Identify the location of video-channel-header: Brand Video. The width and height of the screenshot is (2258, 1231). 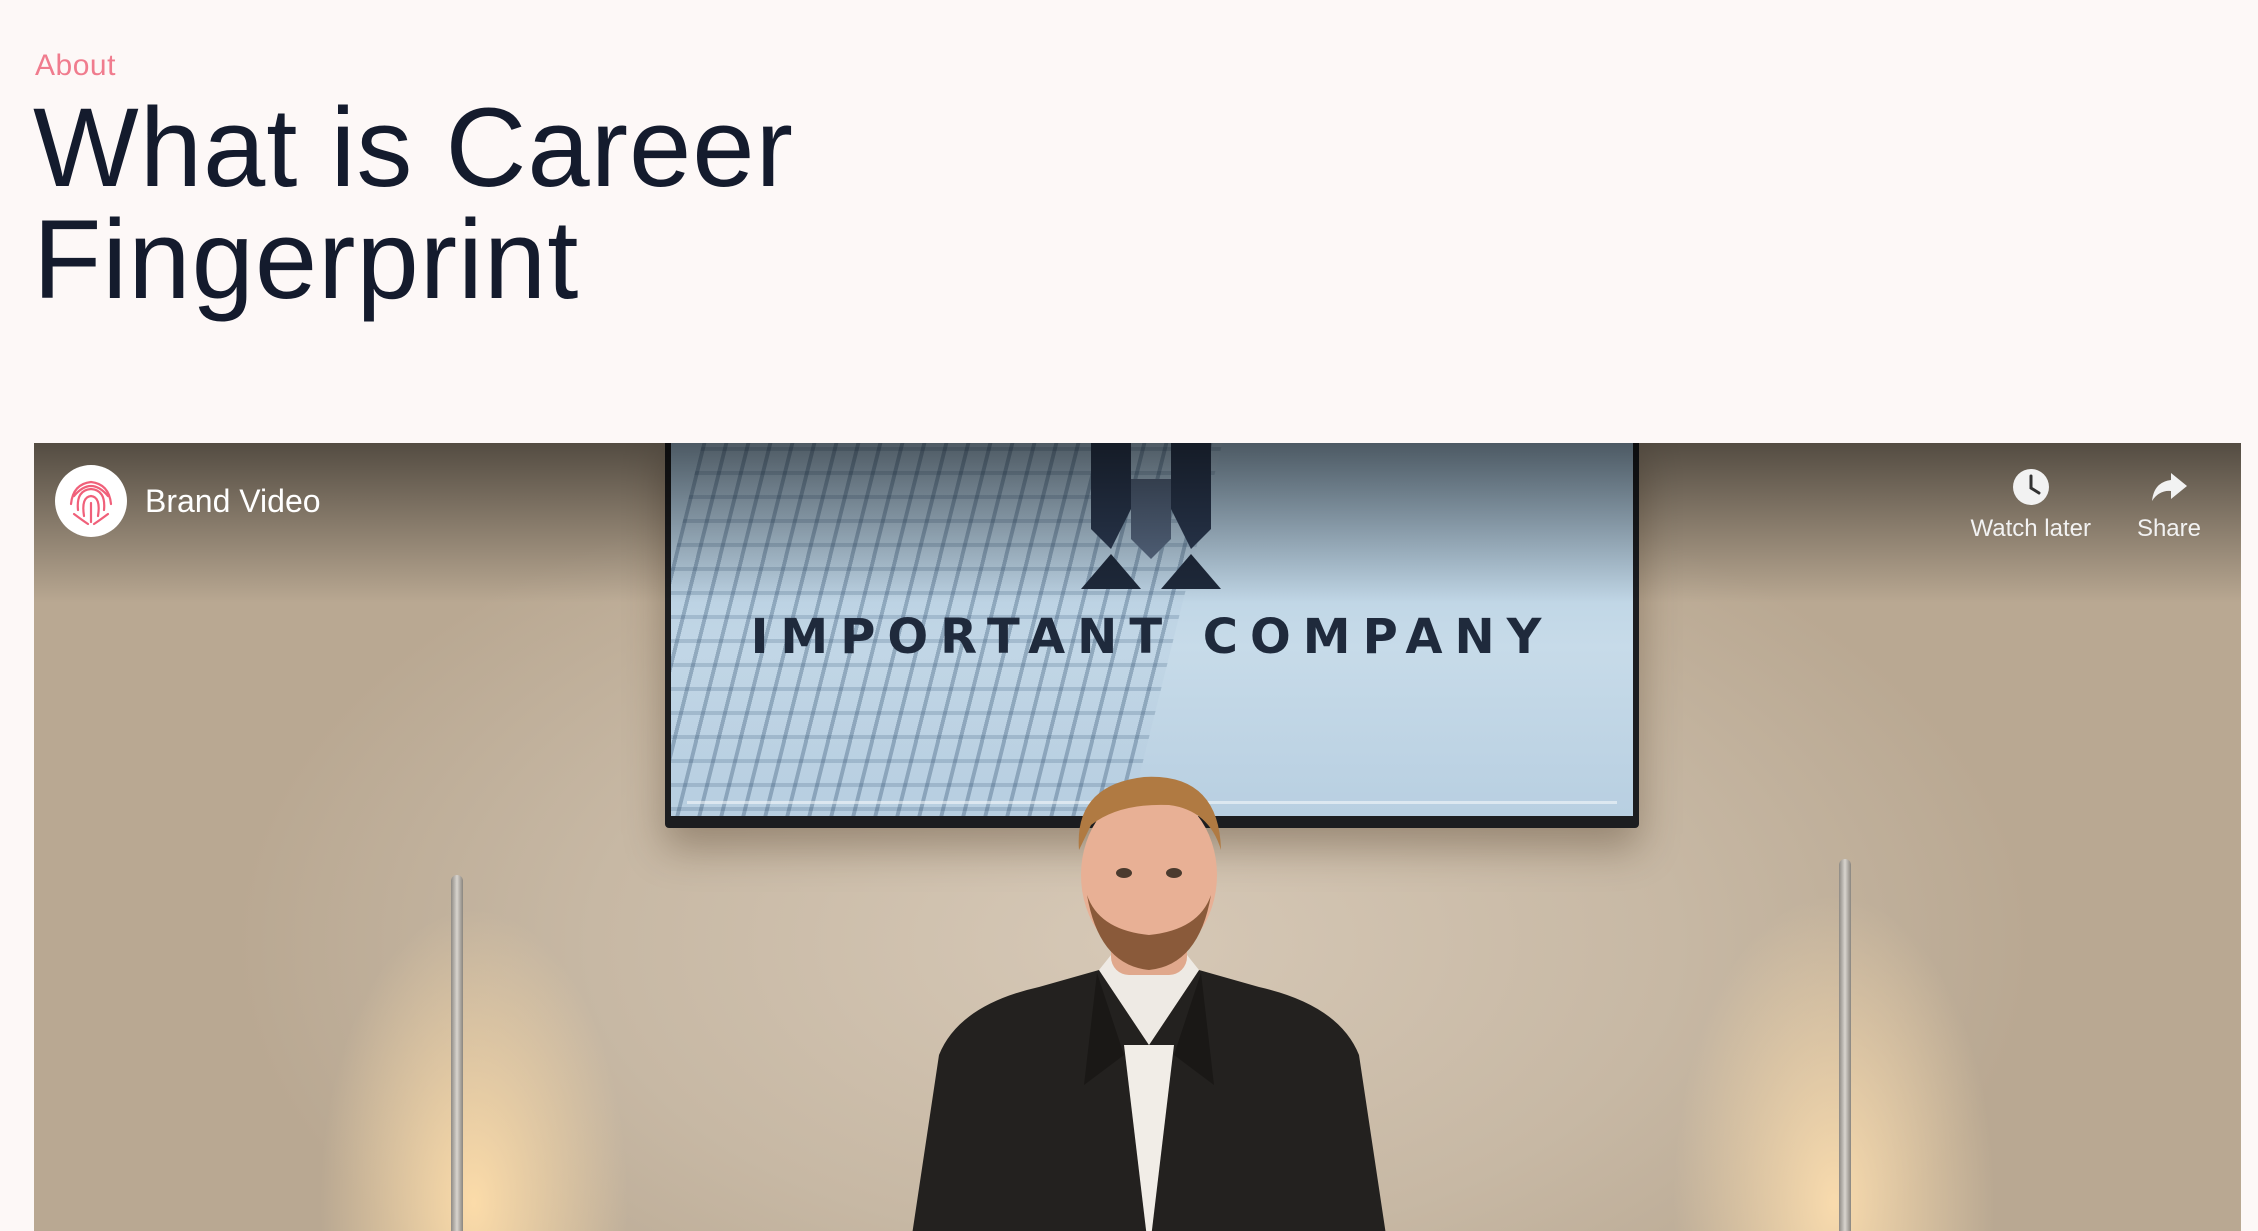
(188, 501).